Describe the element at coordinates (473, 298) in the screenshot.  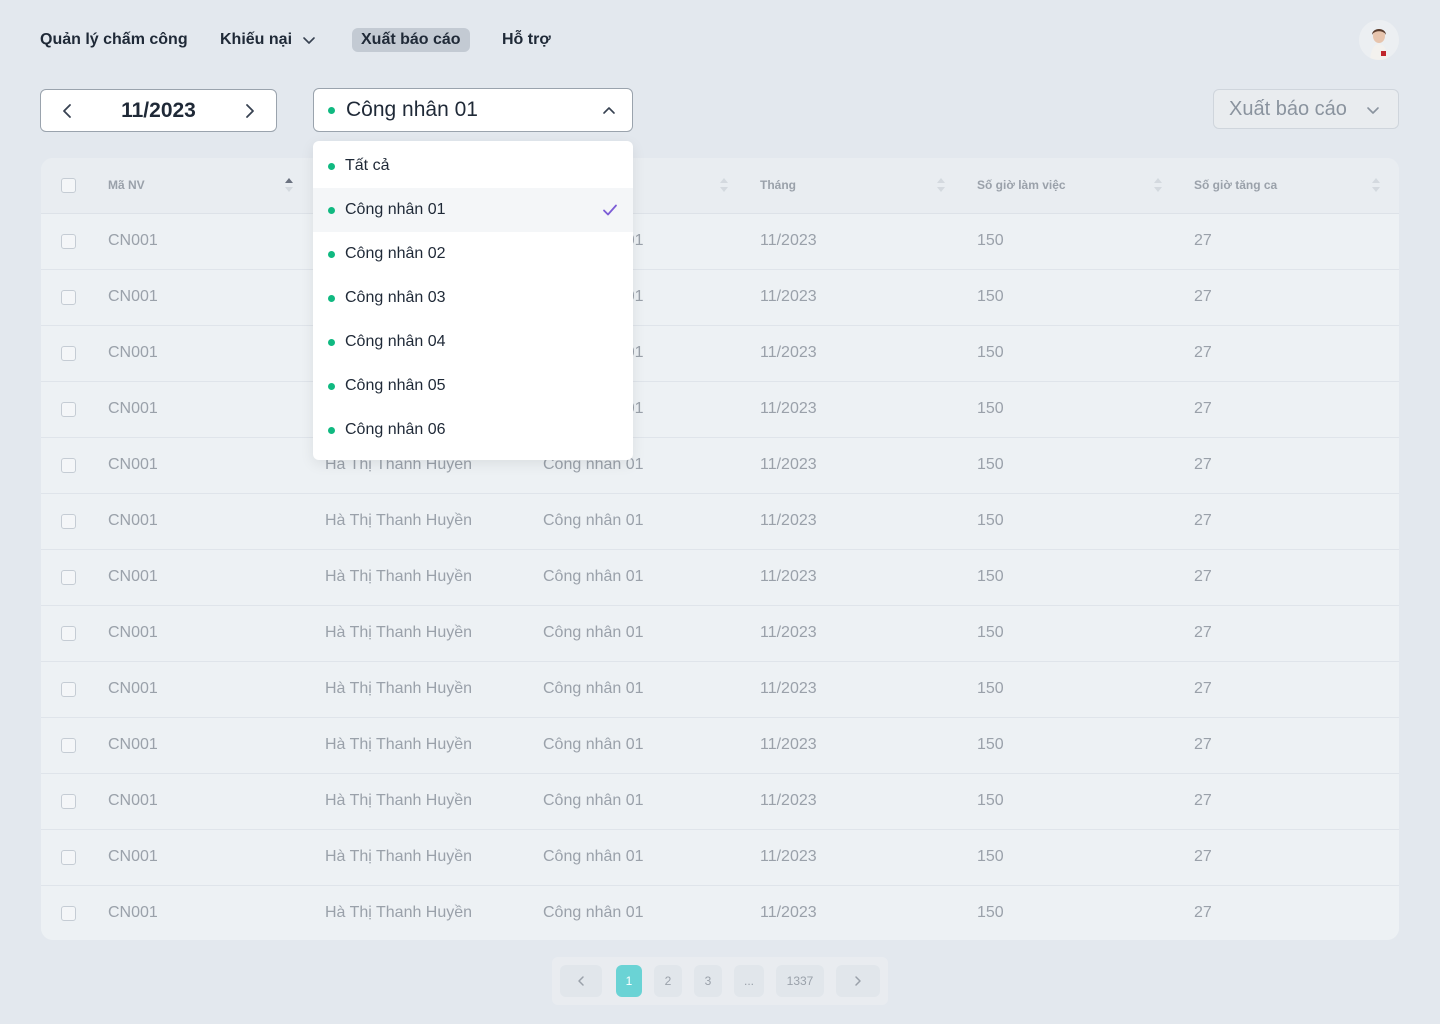
I see `dropdown-option-worker-03: Công nhân 03` at that location.